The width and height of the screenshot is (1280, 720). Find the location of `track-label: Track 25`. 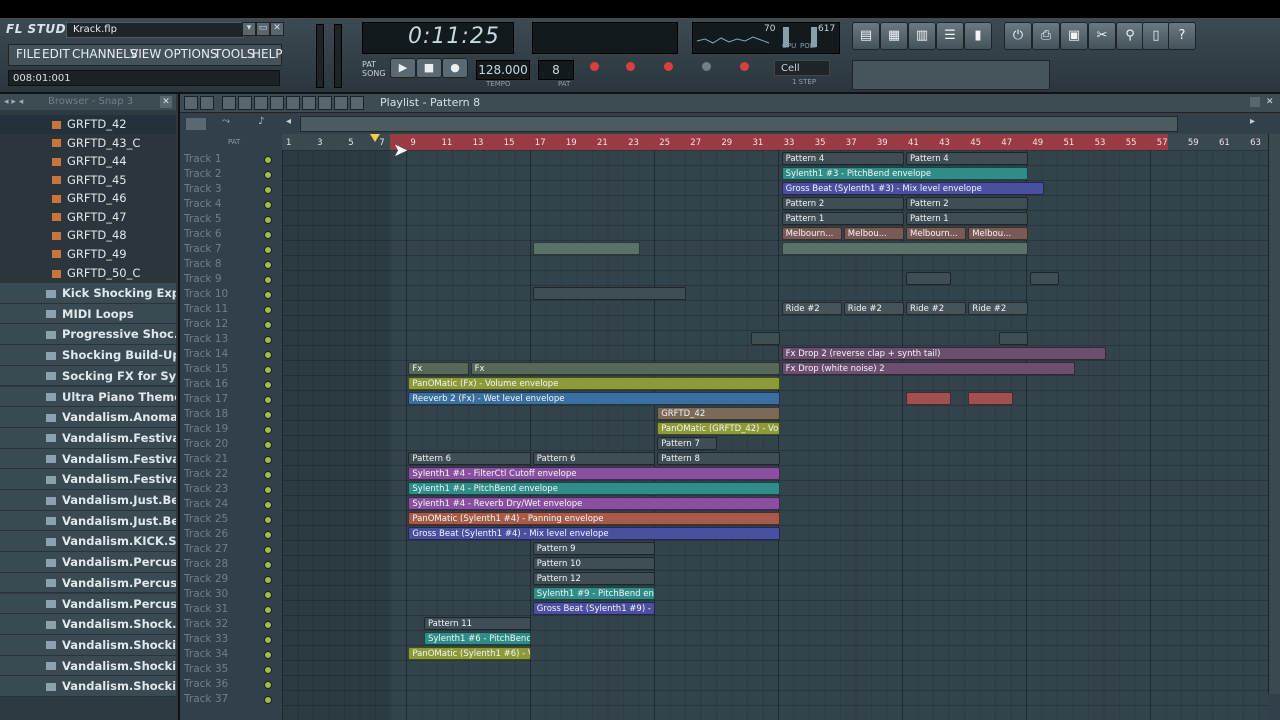

track-label: Track 25 is located at coordinates (227, 519).